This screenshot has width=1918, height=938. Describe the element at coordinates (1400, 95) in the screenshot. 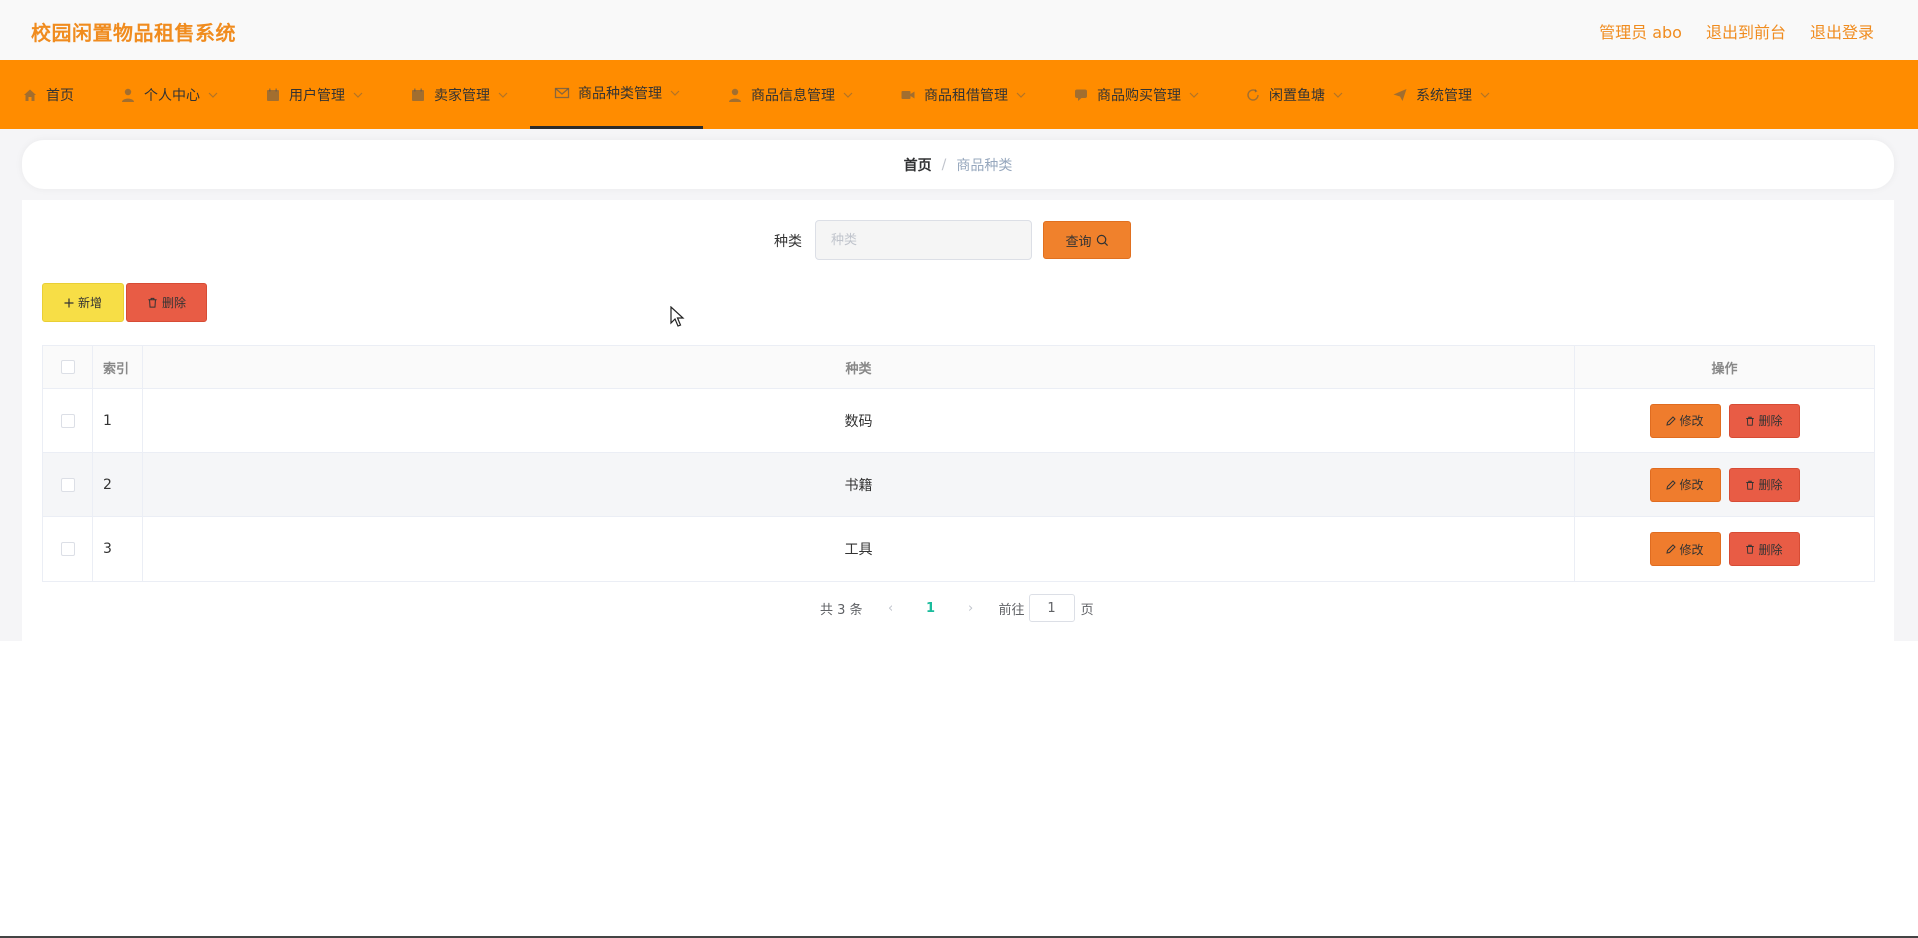

I see `send-icon` at that location.